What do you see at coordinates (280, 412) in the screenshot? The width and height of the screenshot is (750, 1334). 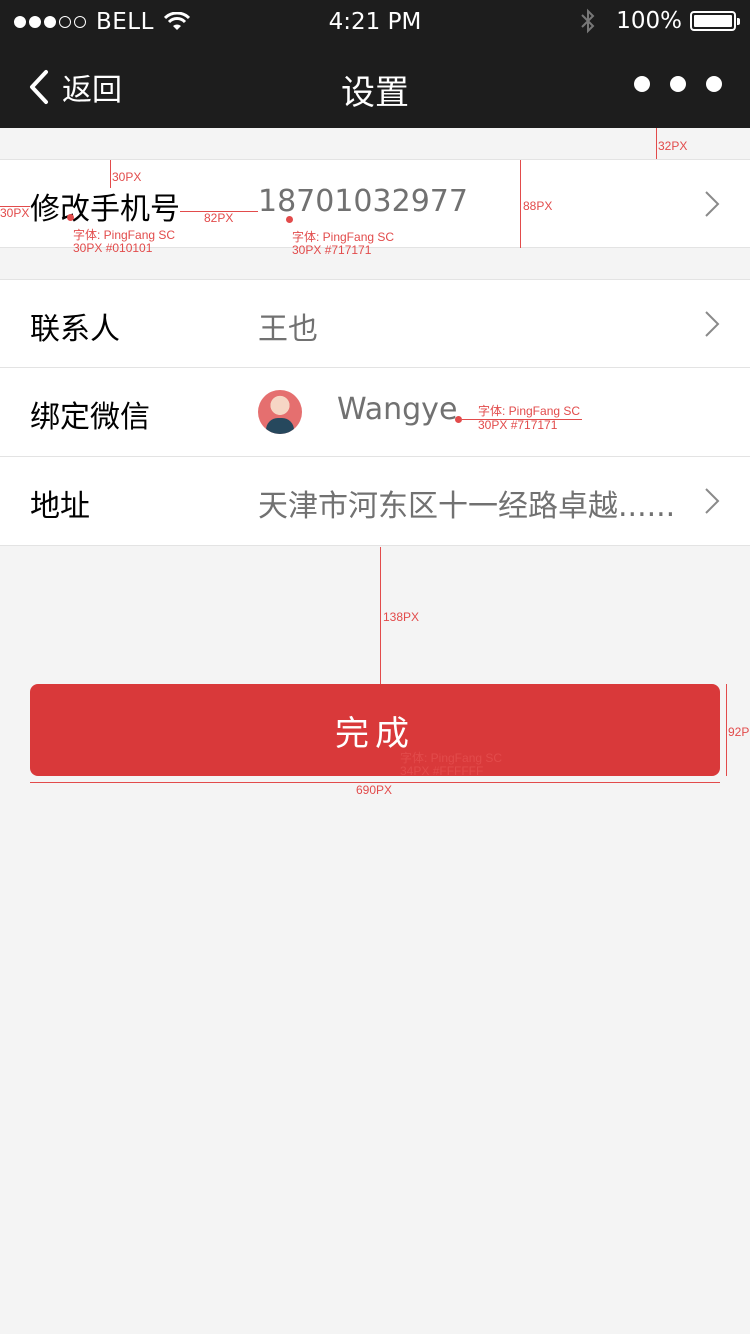 I see `wechat-avatar` at bounding box center [280, 412].